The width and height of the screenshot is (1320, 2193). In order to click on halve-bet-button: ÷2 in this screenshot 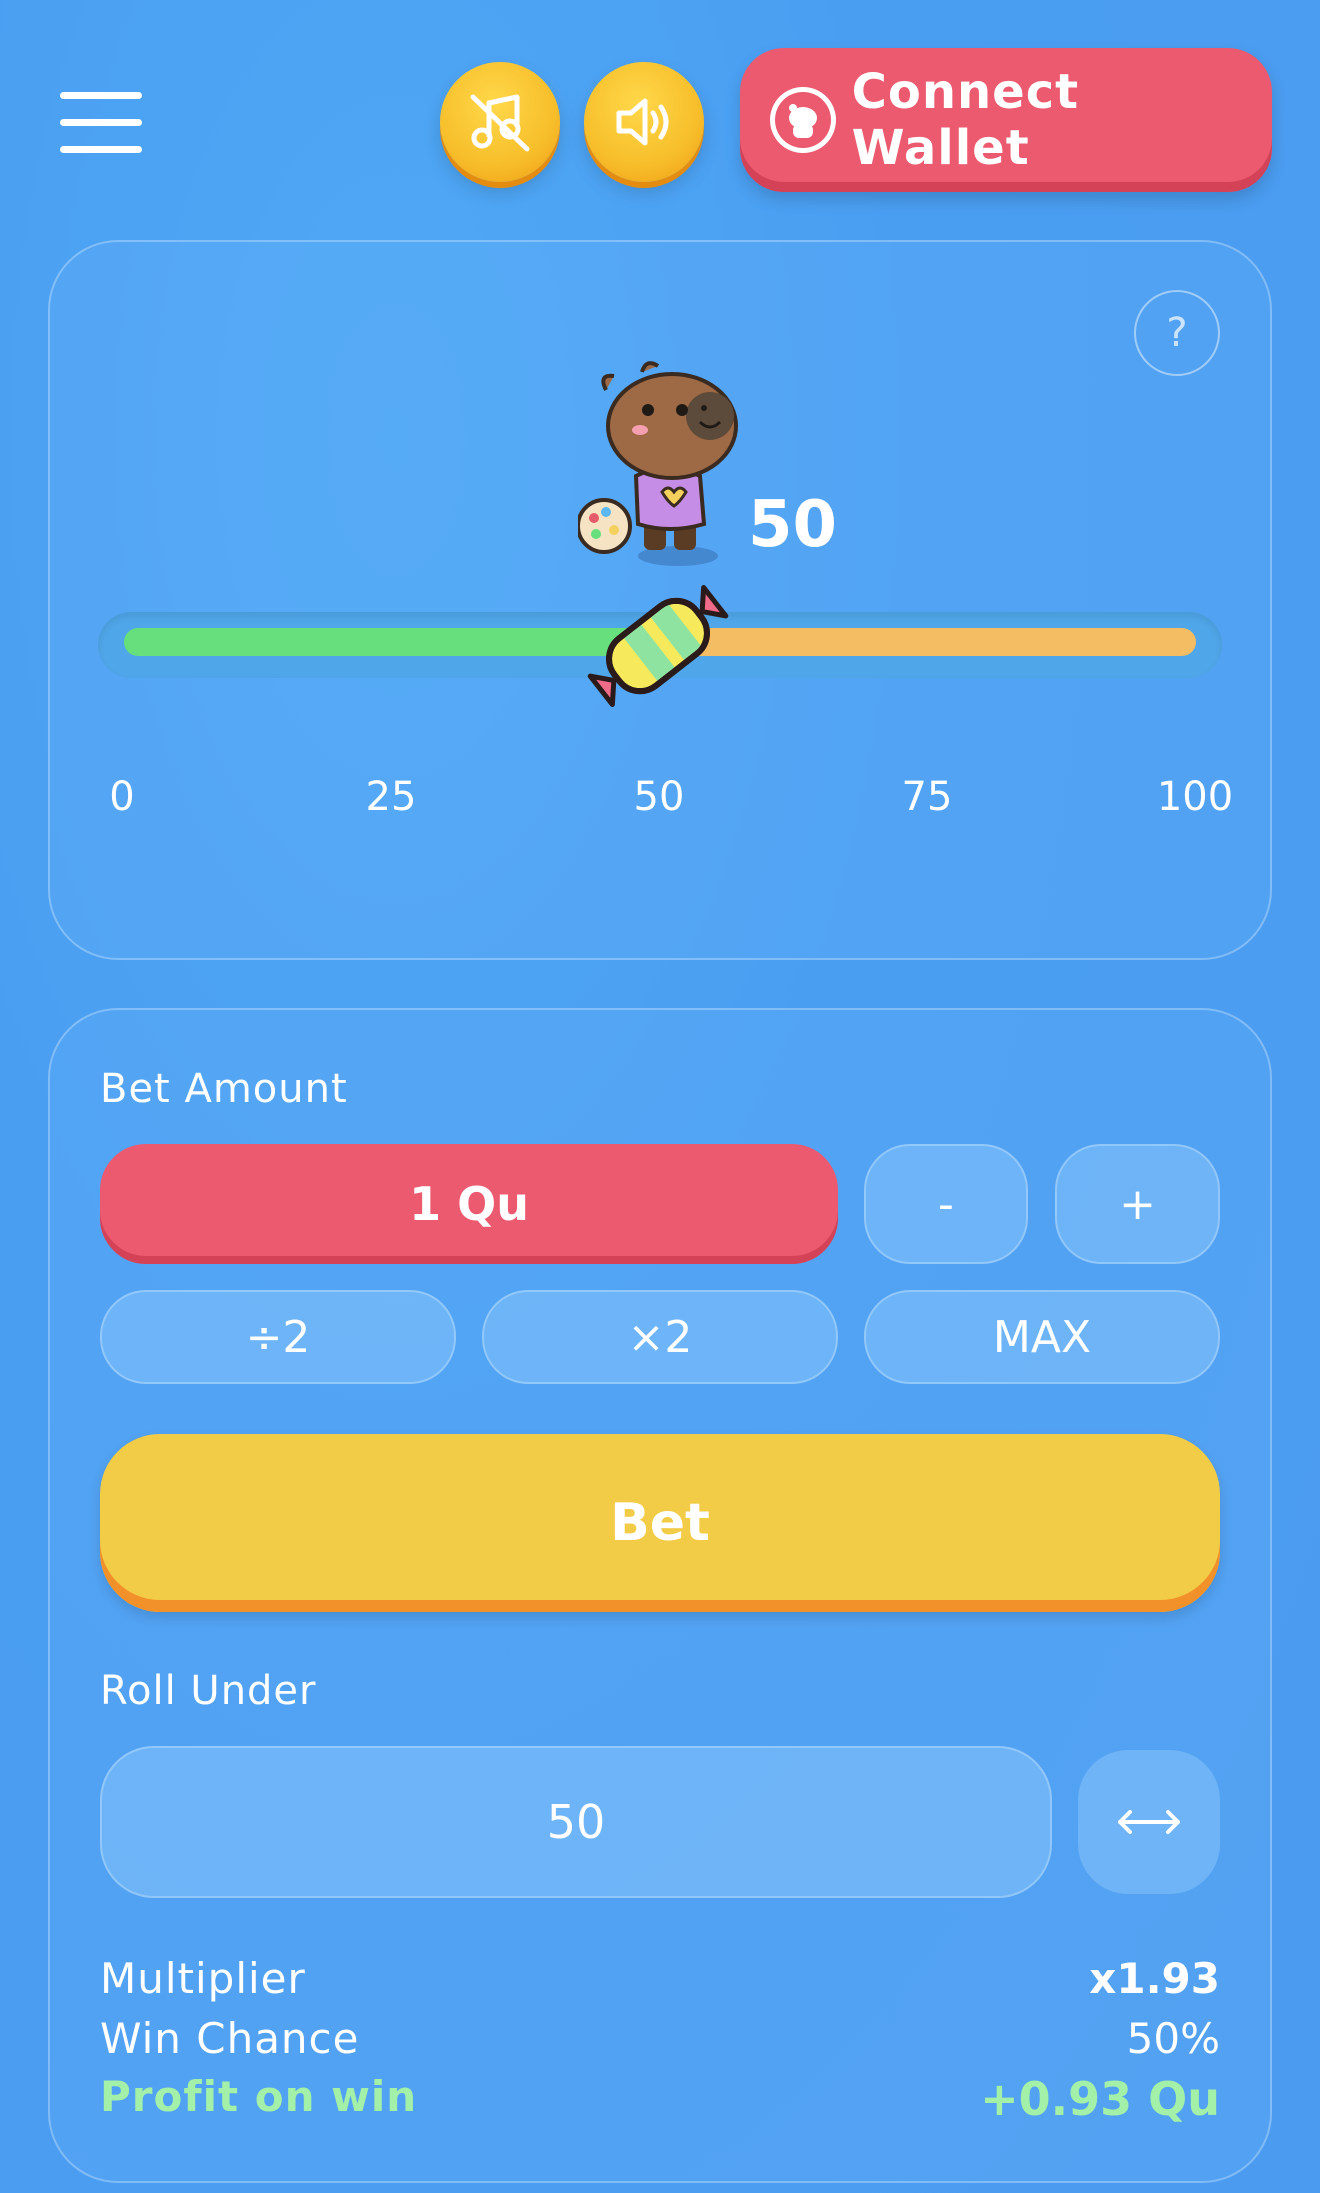, I will do `click(278, 1337)`.